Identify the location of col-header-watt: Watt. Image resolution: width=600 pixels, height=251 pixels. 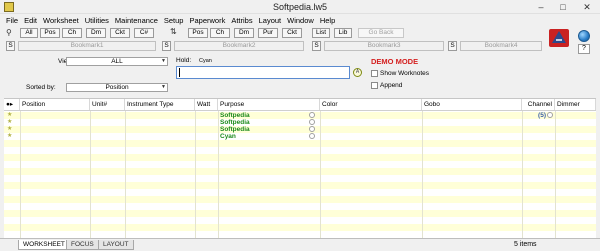
(206, 104).